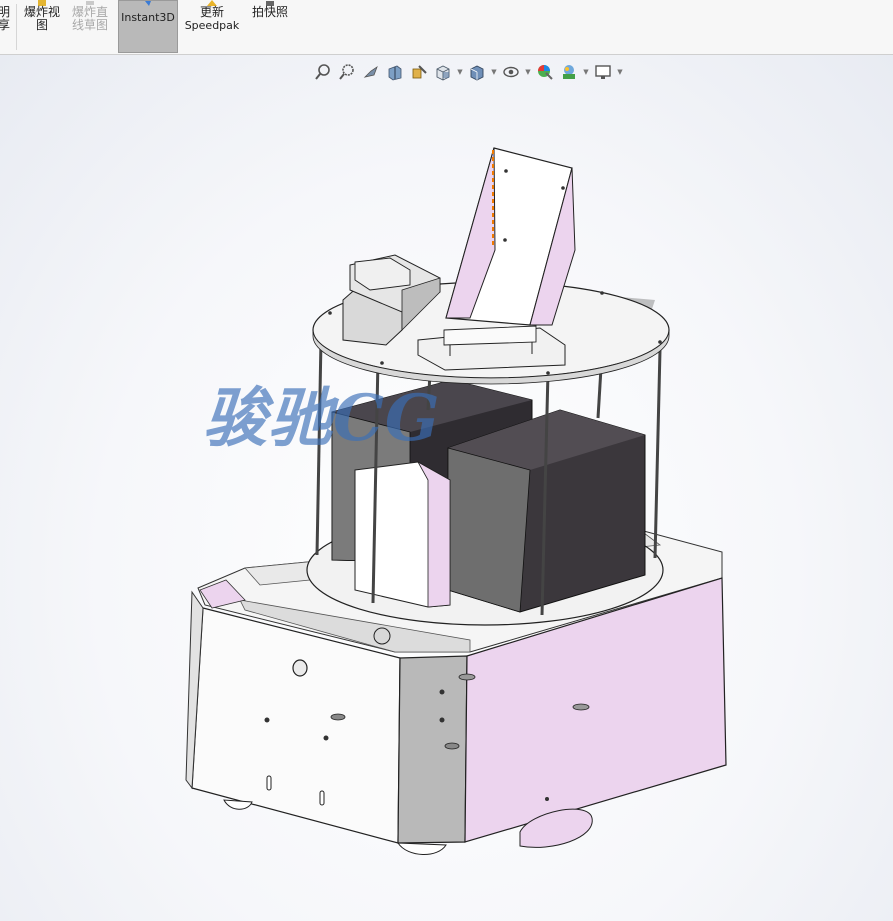 This screenshot has height=921, width=893. I want to click on update-speedpak-button: 更新 Speedpak, so click(212, 26).